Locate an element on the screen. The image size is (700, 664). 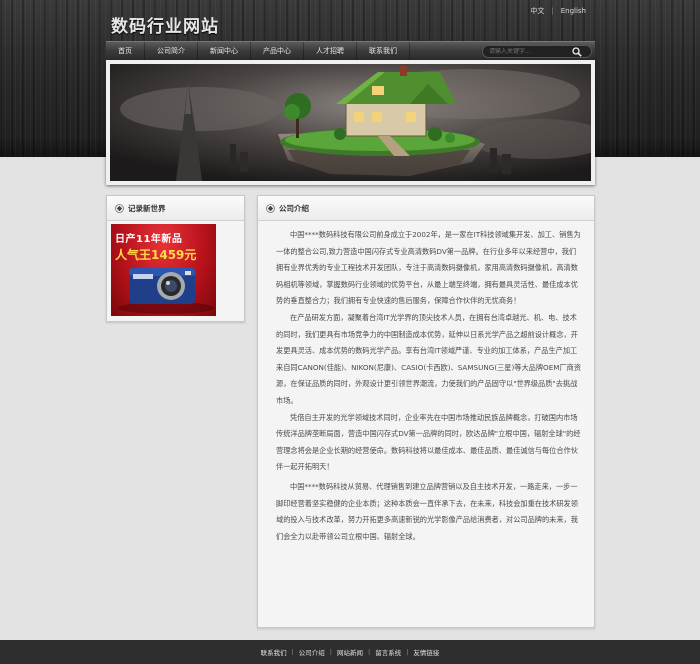
footer: 联系我们 | 公司介绍 | 网站新闻 | 留言系统 | 友情链接 is located at coordinates (350, 652).